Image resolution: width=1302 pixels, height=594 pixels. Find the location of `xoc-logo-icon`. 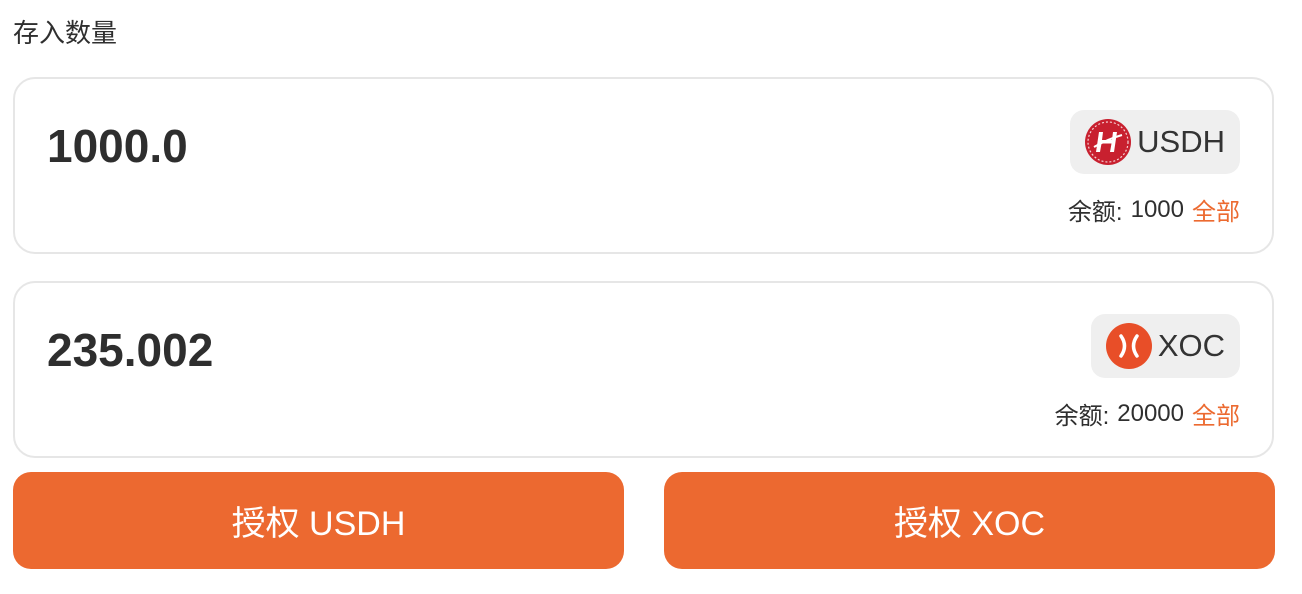

xoc-logo-icon is located at coordinates (1128, 346).